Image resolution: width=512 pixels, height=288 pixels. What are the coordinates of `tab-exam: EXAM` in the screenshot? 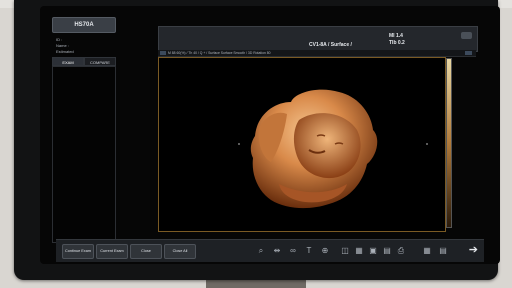 It's located at (68, 61).